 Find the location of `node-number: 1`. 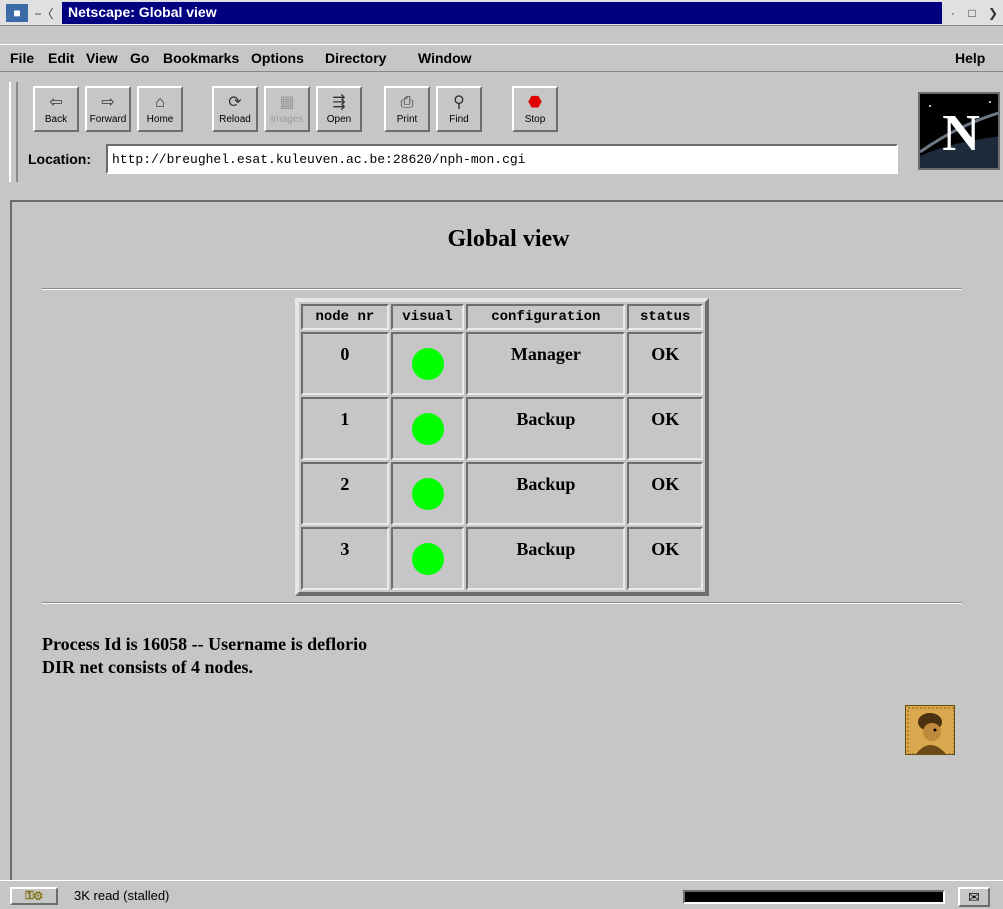

node-number: 1 is located at coordinates (345, 428).